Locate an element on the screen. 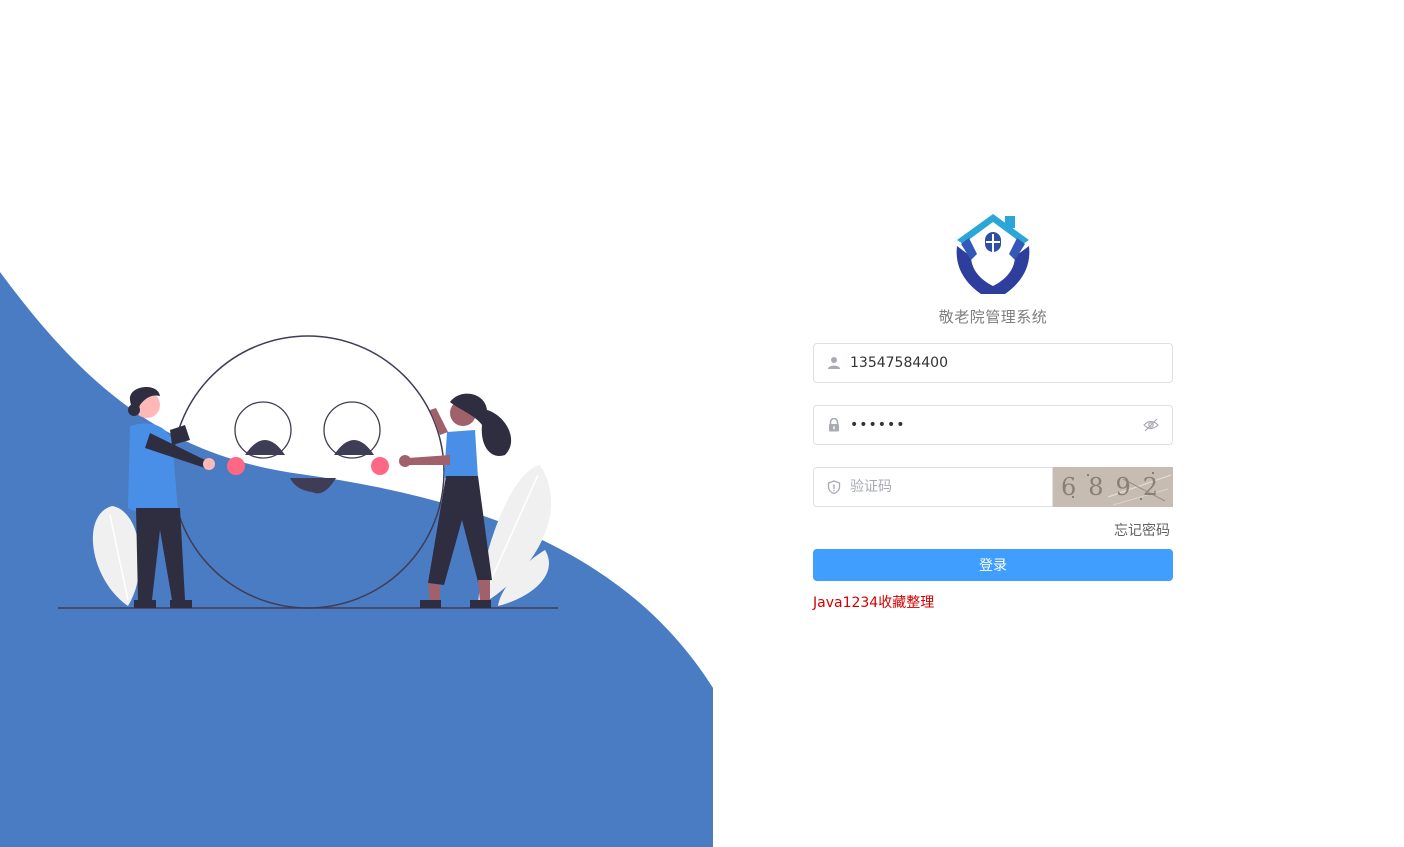  captcha-field is located at coordinates (933, 487).